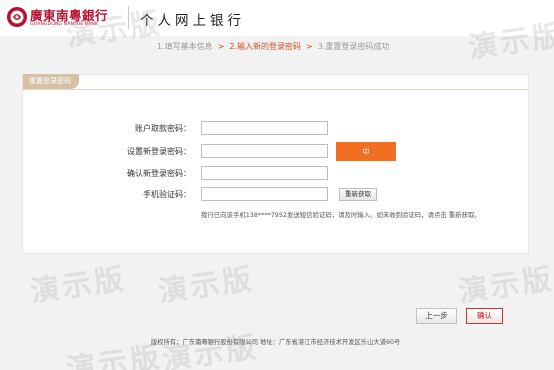 This screenshot has height=370, width=554. What do you see at coordinates (358, 194) in the screenshot?
I see `resend-code-button: 重新获取` at bounding box center [358, 194].